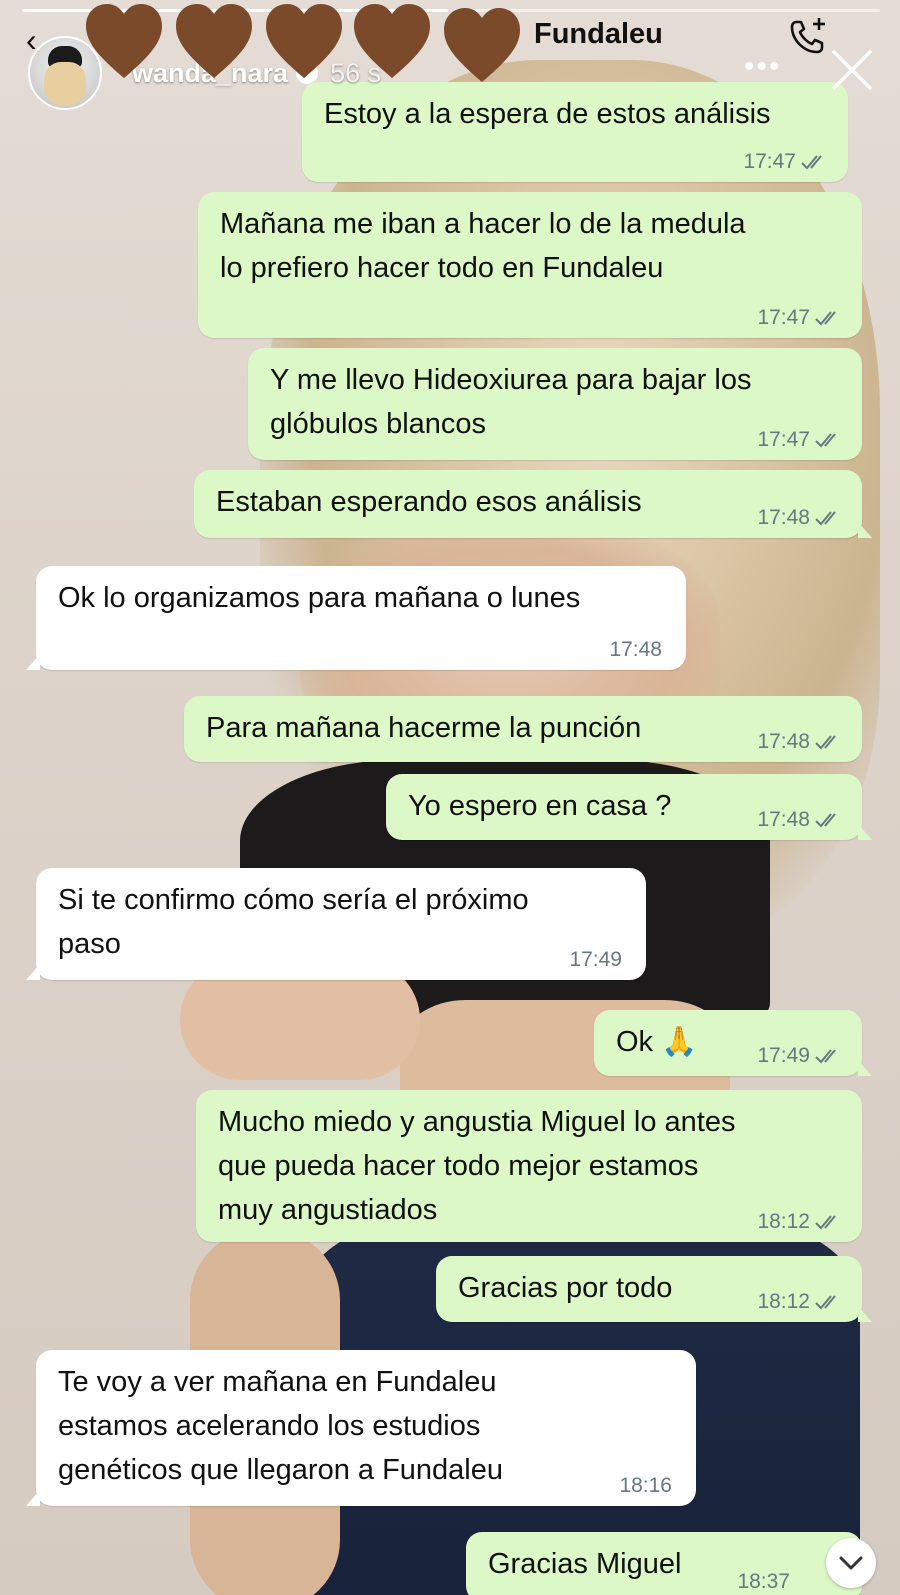  I want to click on message-bubble-outgoing: Gracias por todo 18:12, so click(654, 1289).